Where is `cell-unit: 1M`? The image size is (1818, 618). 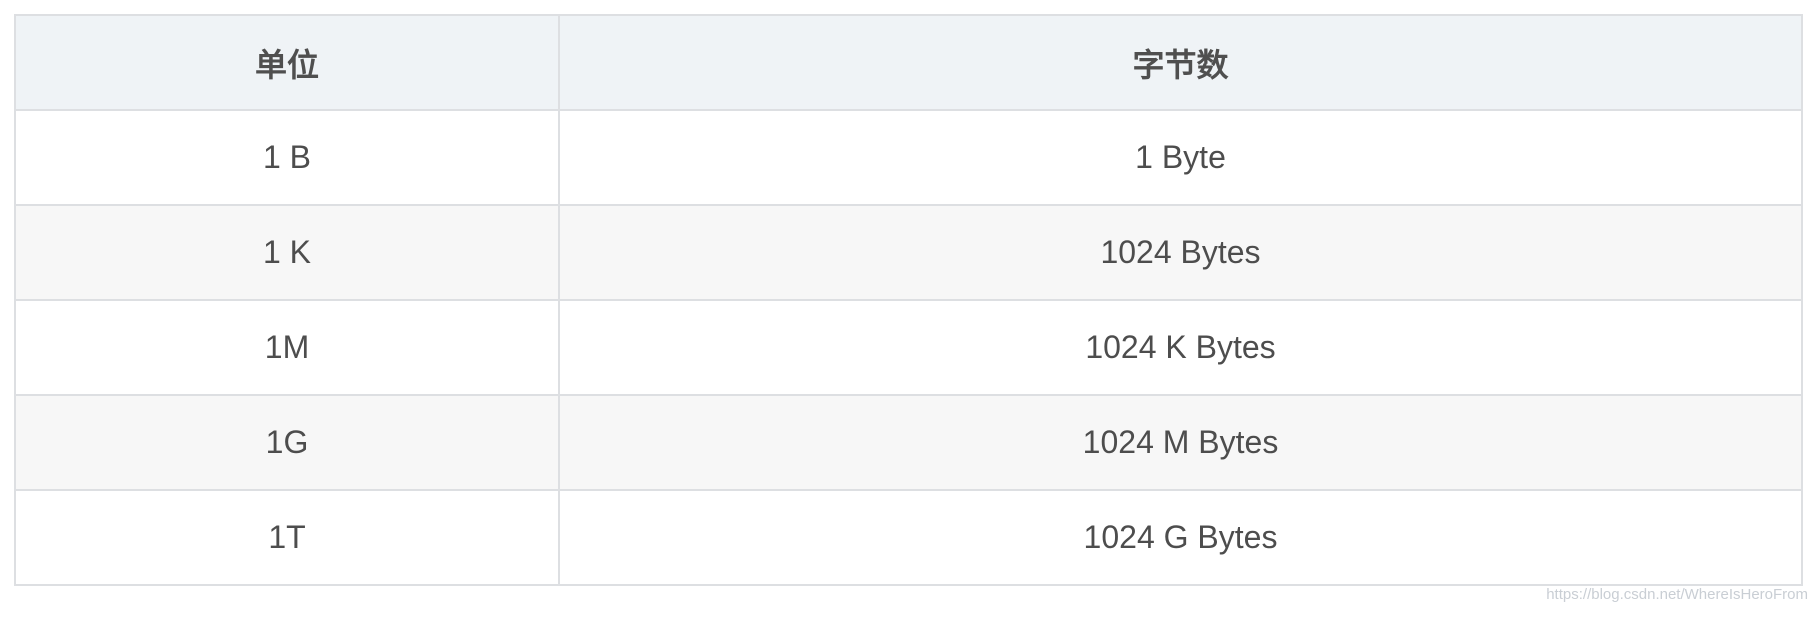
cell-unit: 1M is located at coordinates (287, 347).